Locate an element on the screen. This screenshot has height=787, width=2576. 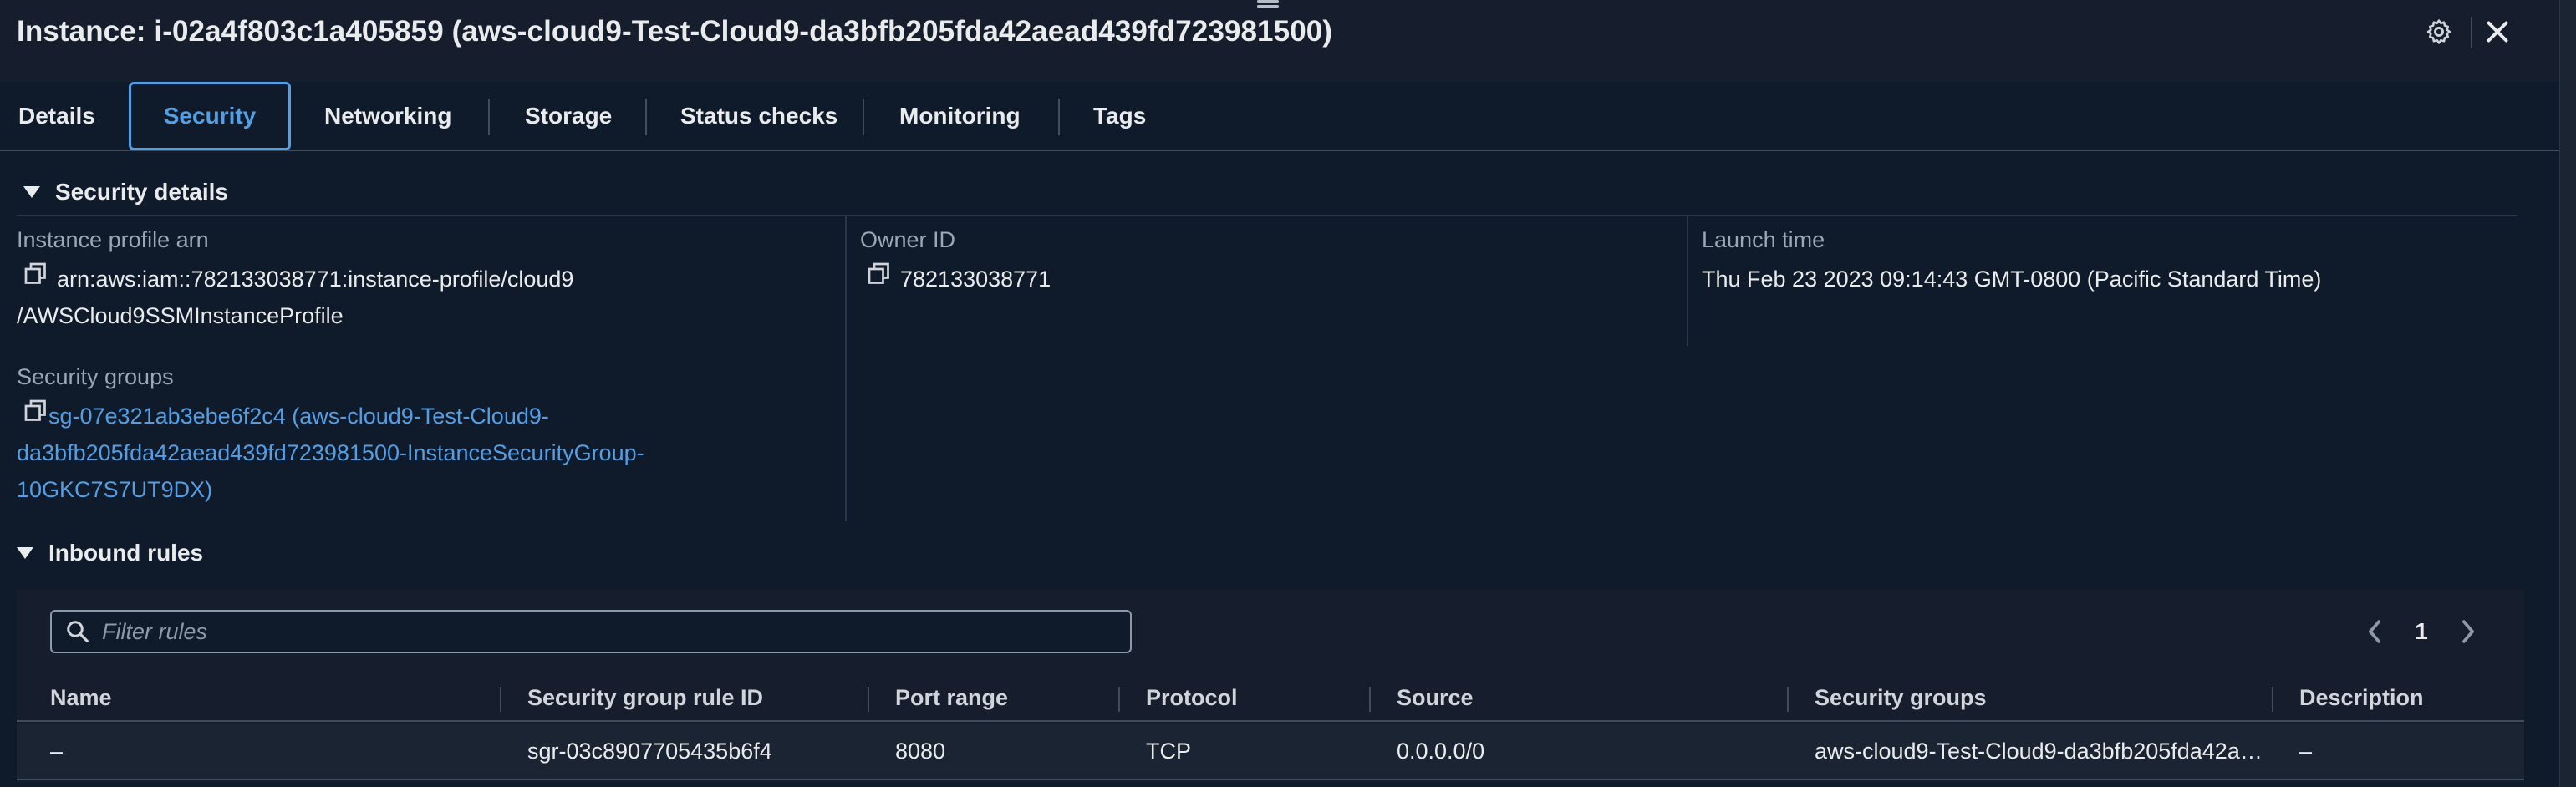
column-header-rule-id: Security group rule ID is located at coordinates (645, 698).